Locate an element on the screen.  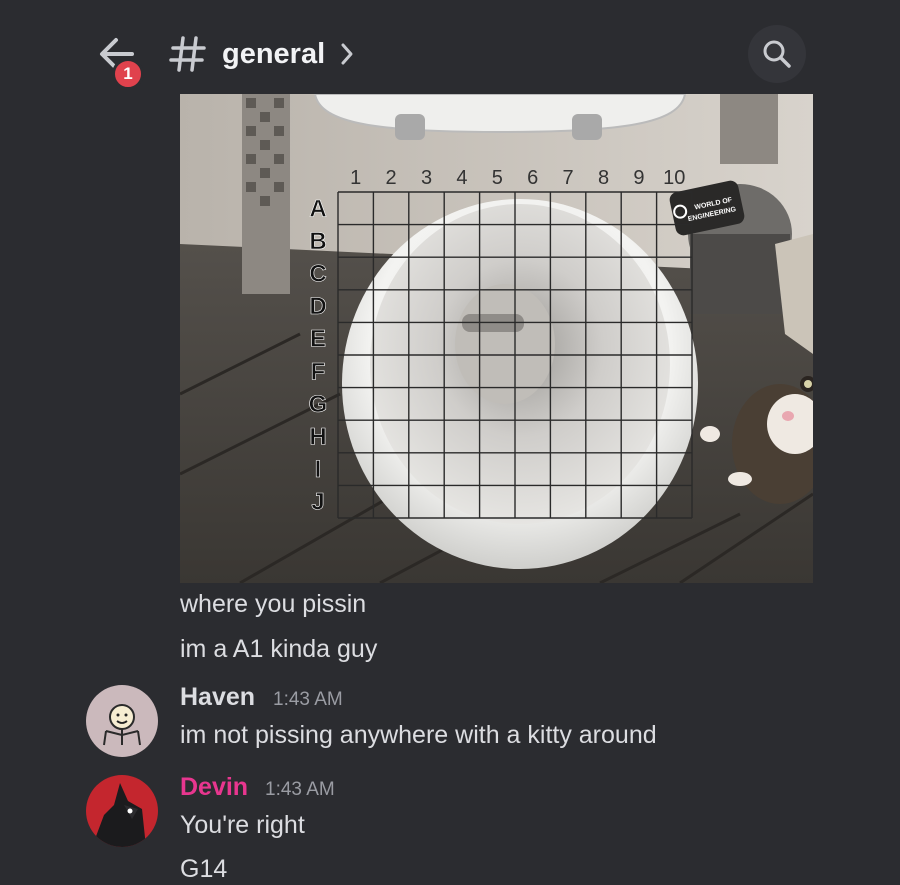
search-icon is located at coordinates (777, 54).